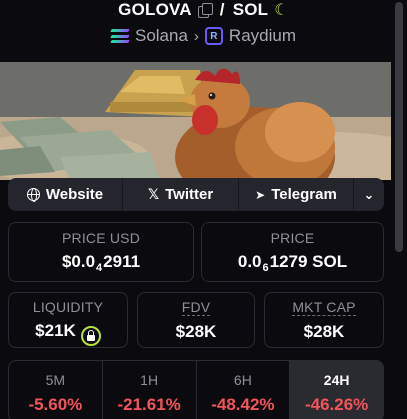  I want to click on change-value: -48.42%, so click(243, 404).